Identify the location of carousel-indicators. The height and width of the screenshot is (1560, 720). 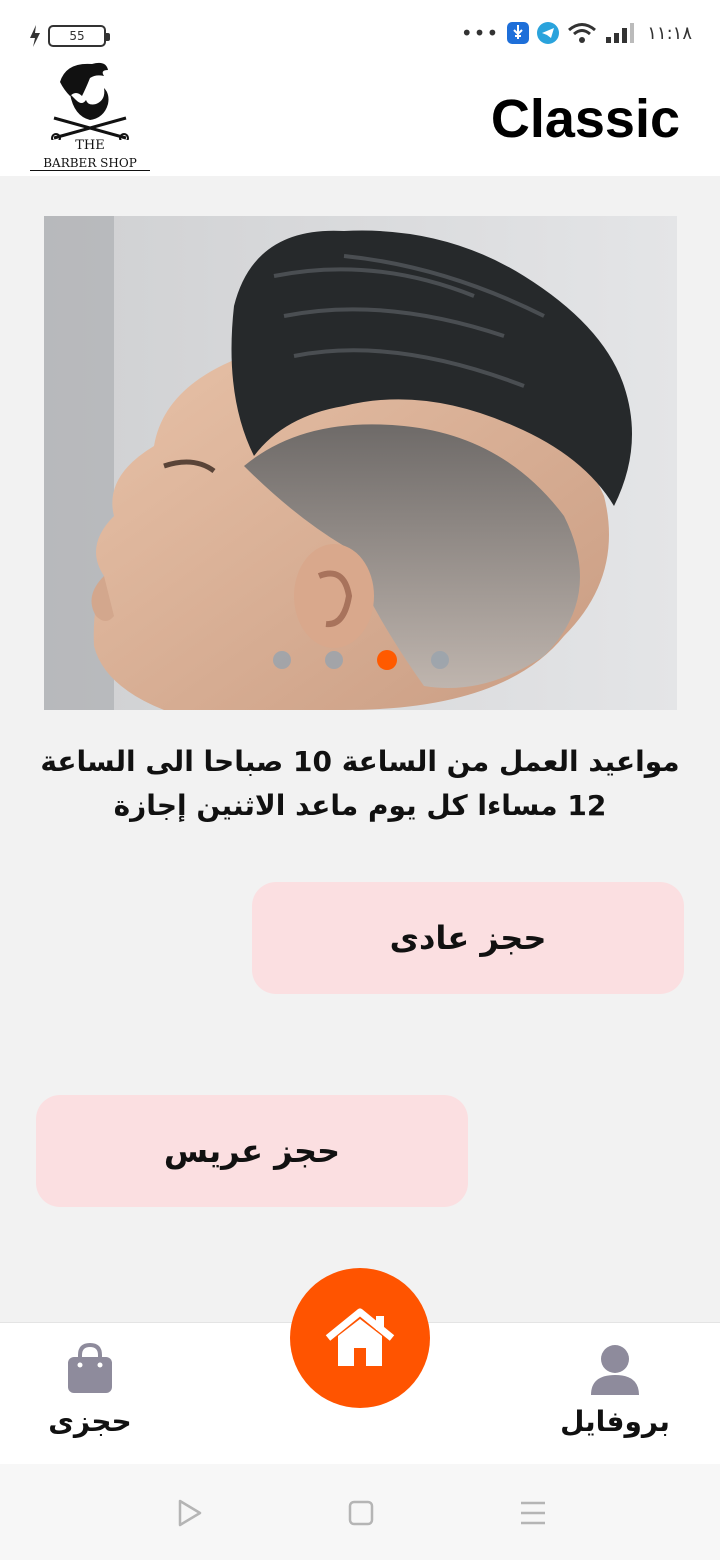
(360, 660).